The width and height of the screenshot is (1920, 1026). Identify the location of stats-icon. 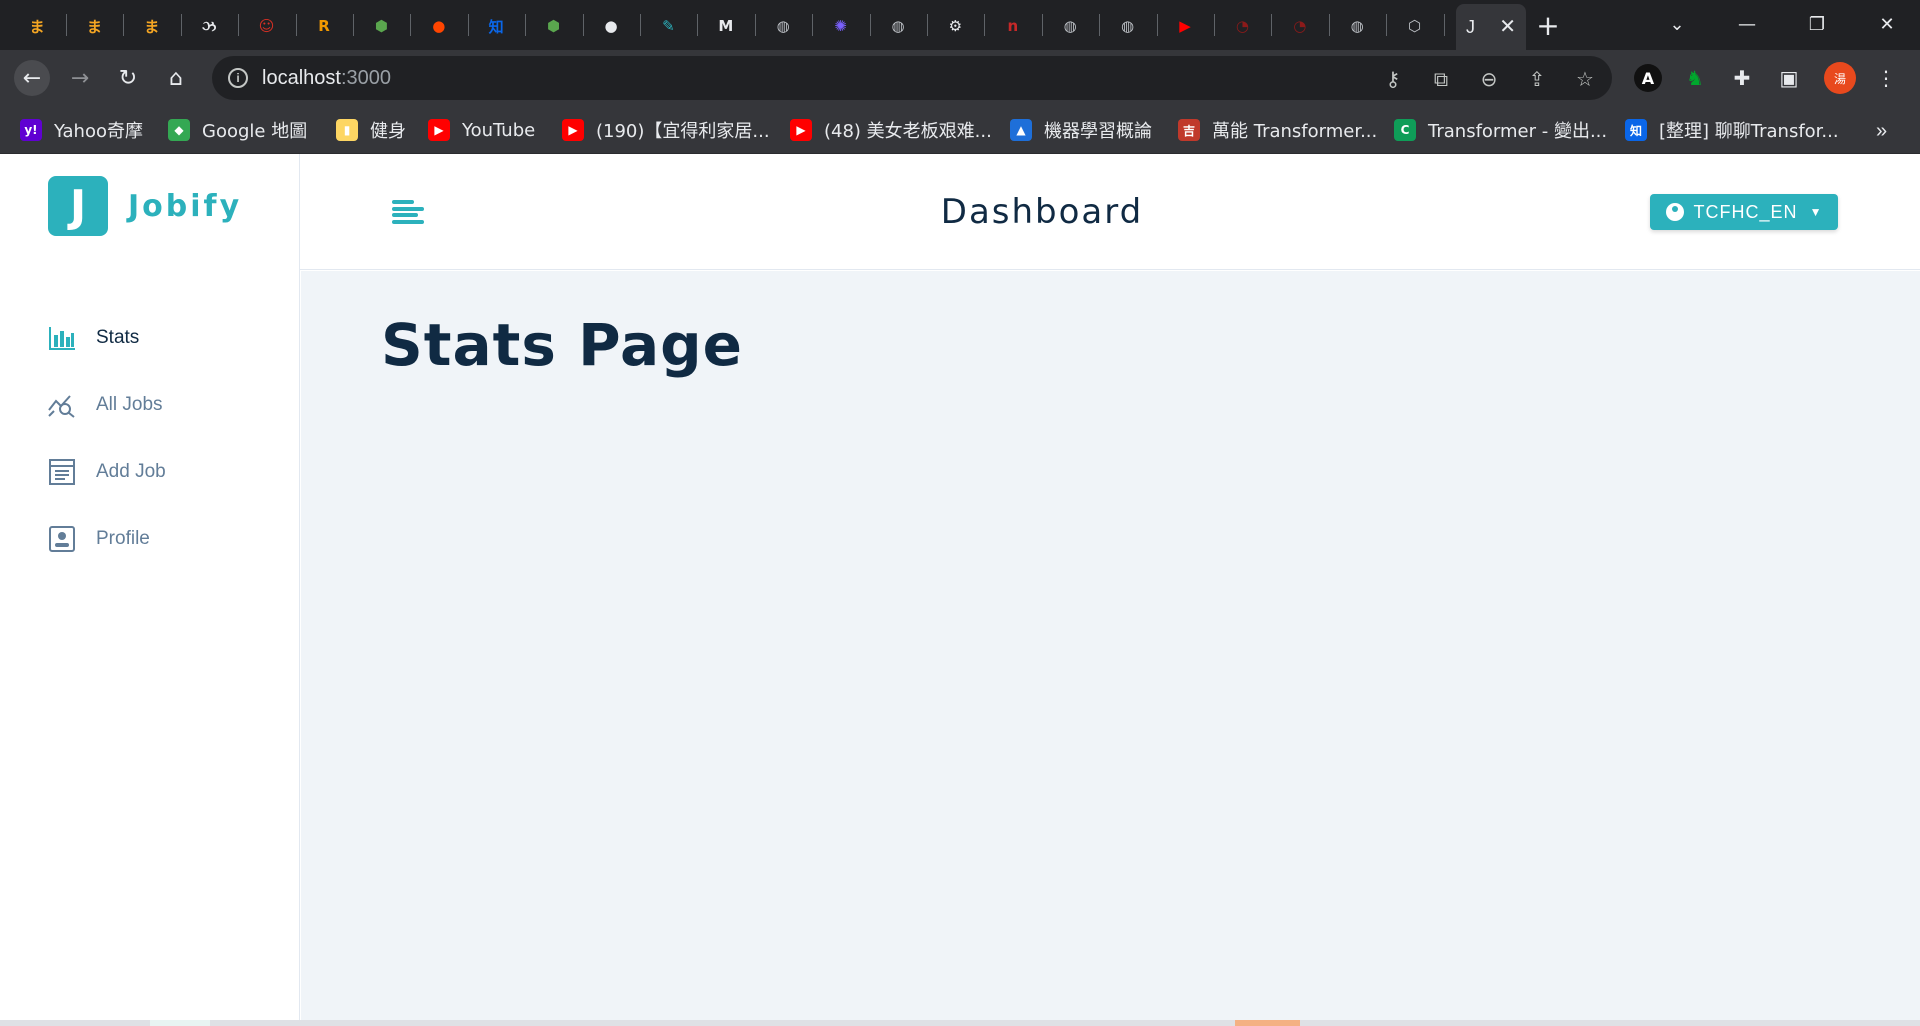
(62, 338).